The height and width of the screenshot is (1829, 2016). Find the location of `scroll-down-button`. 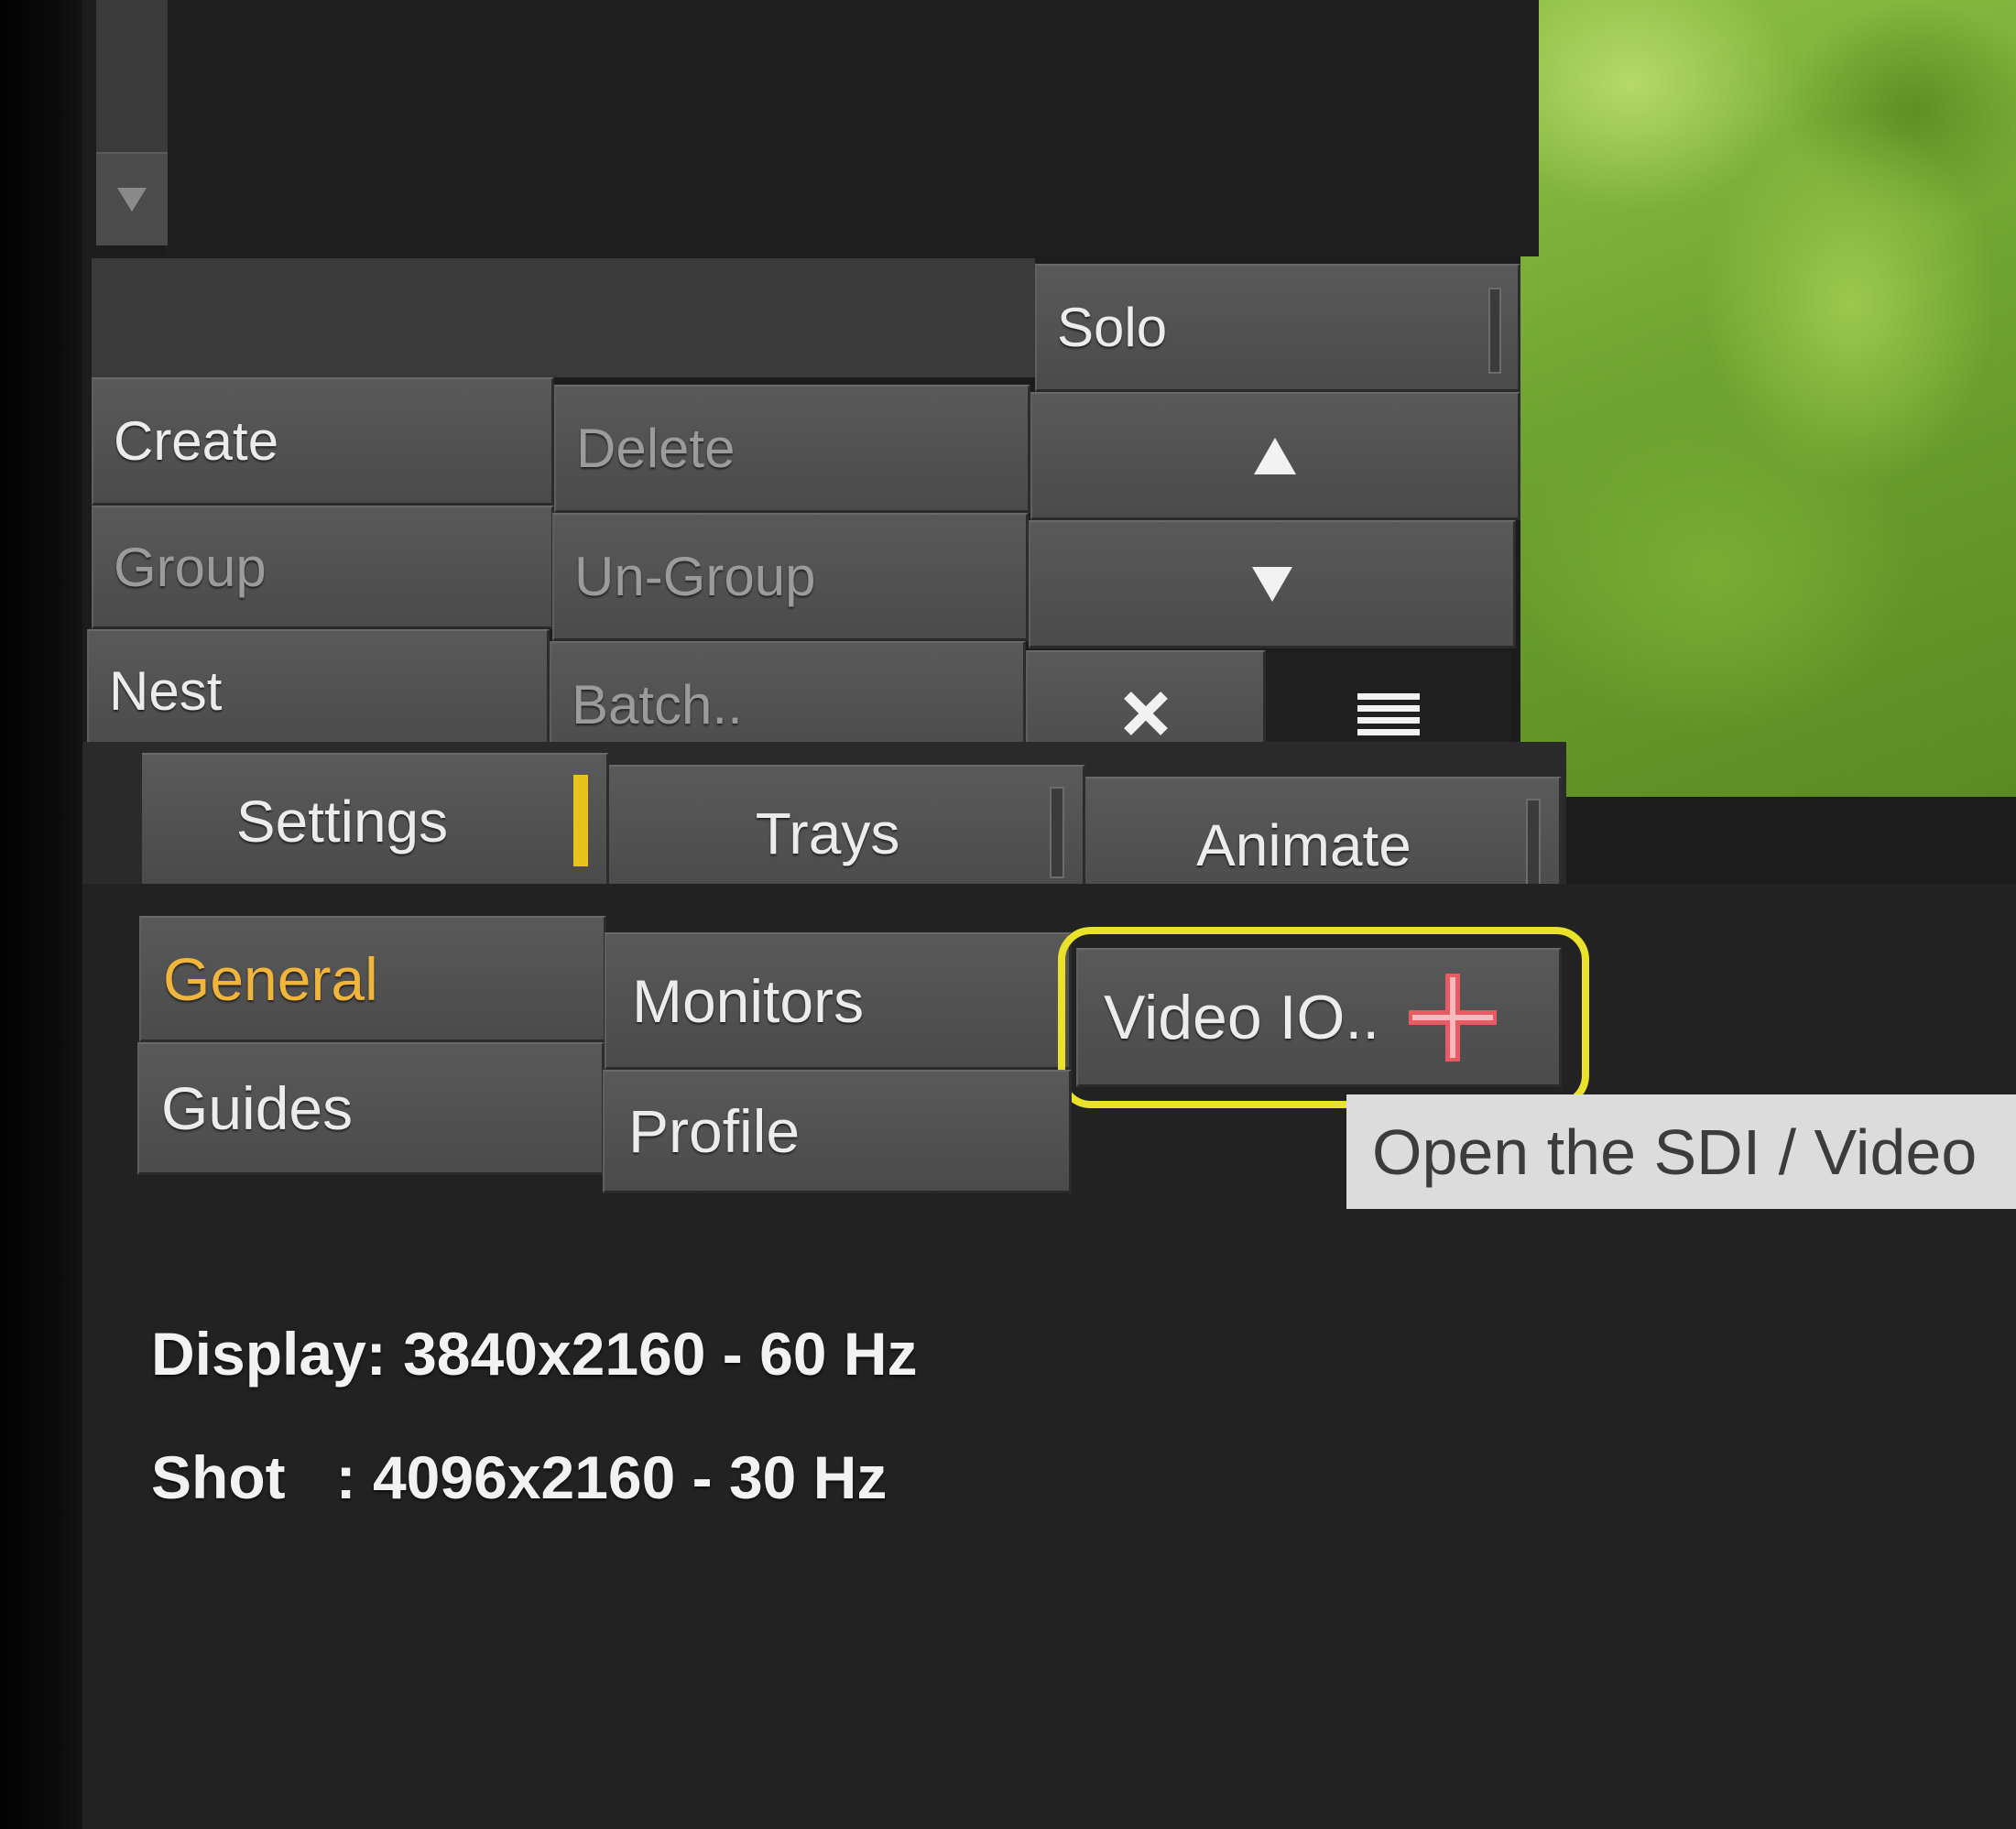

scroll-down-button is located at coordinates (132, 199).